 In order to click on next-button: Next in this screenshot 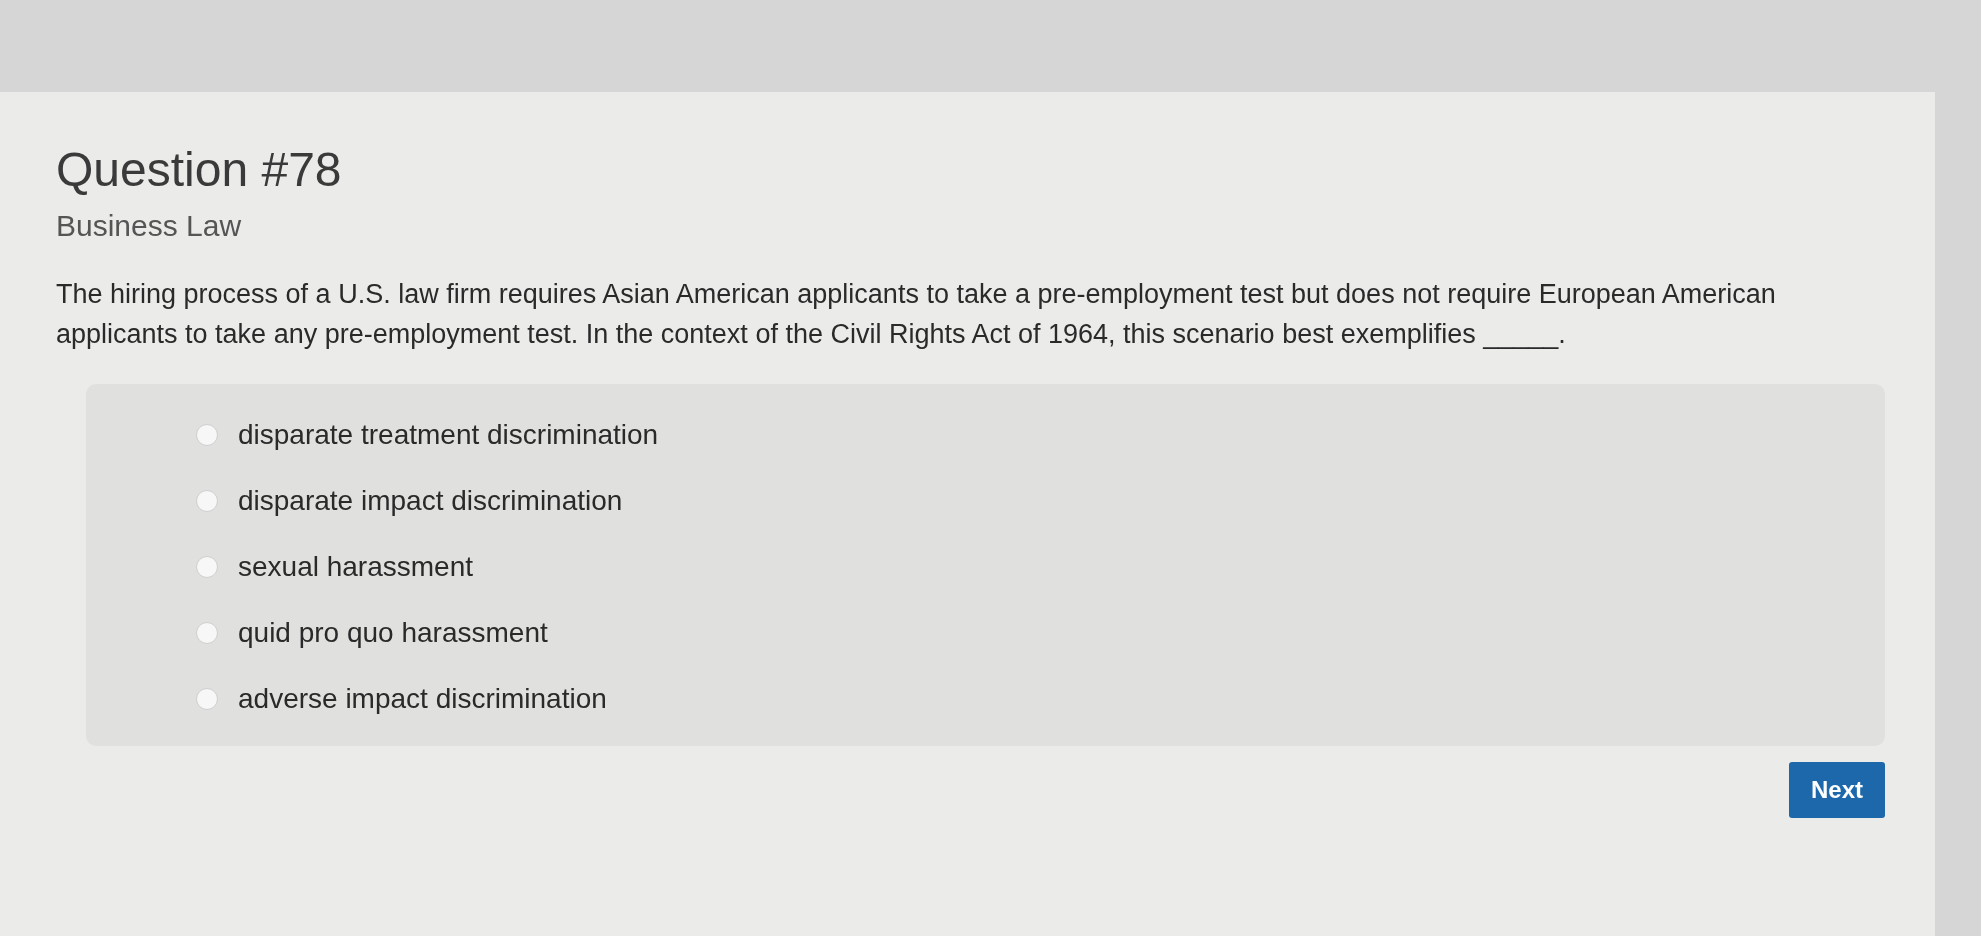, I will do `click(1836, 790)`.